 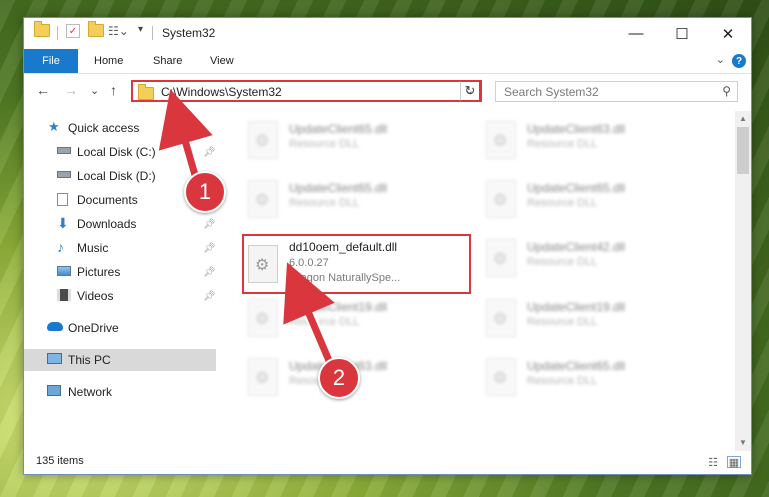 What do you see at coordinates (310, 317) in the screenshot?
I see `arrow-to-file` at bounding box center [310, 317].